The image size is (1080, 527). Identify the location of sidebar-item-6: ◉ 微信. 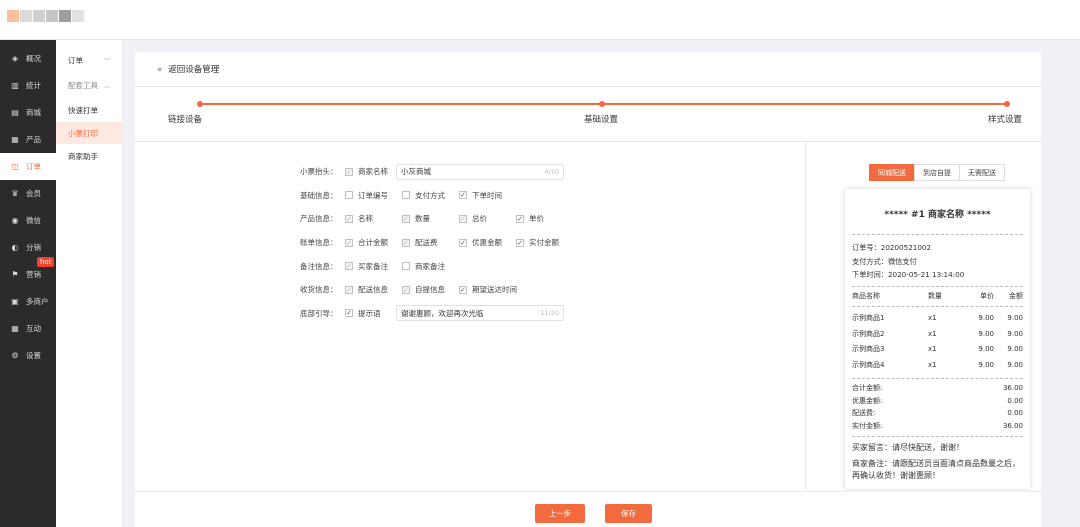
(28, 220).